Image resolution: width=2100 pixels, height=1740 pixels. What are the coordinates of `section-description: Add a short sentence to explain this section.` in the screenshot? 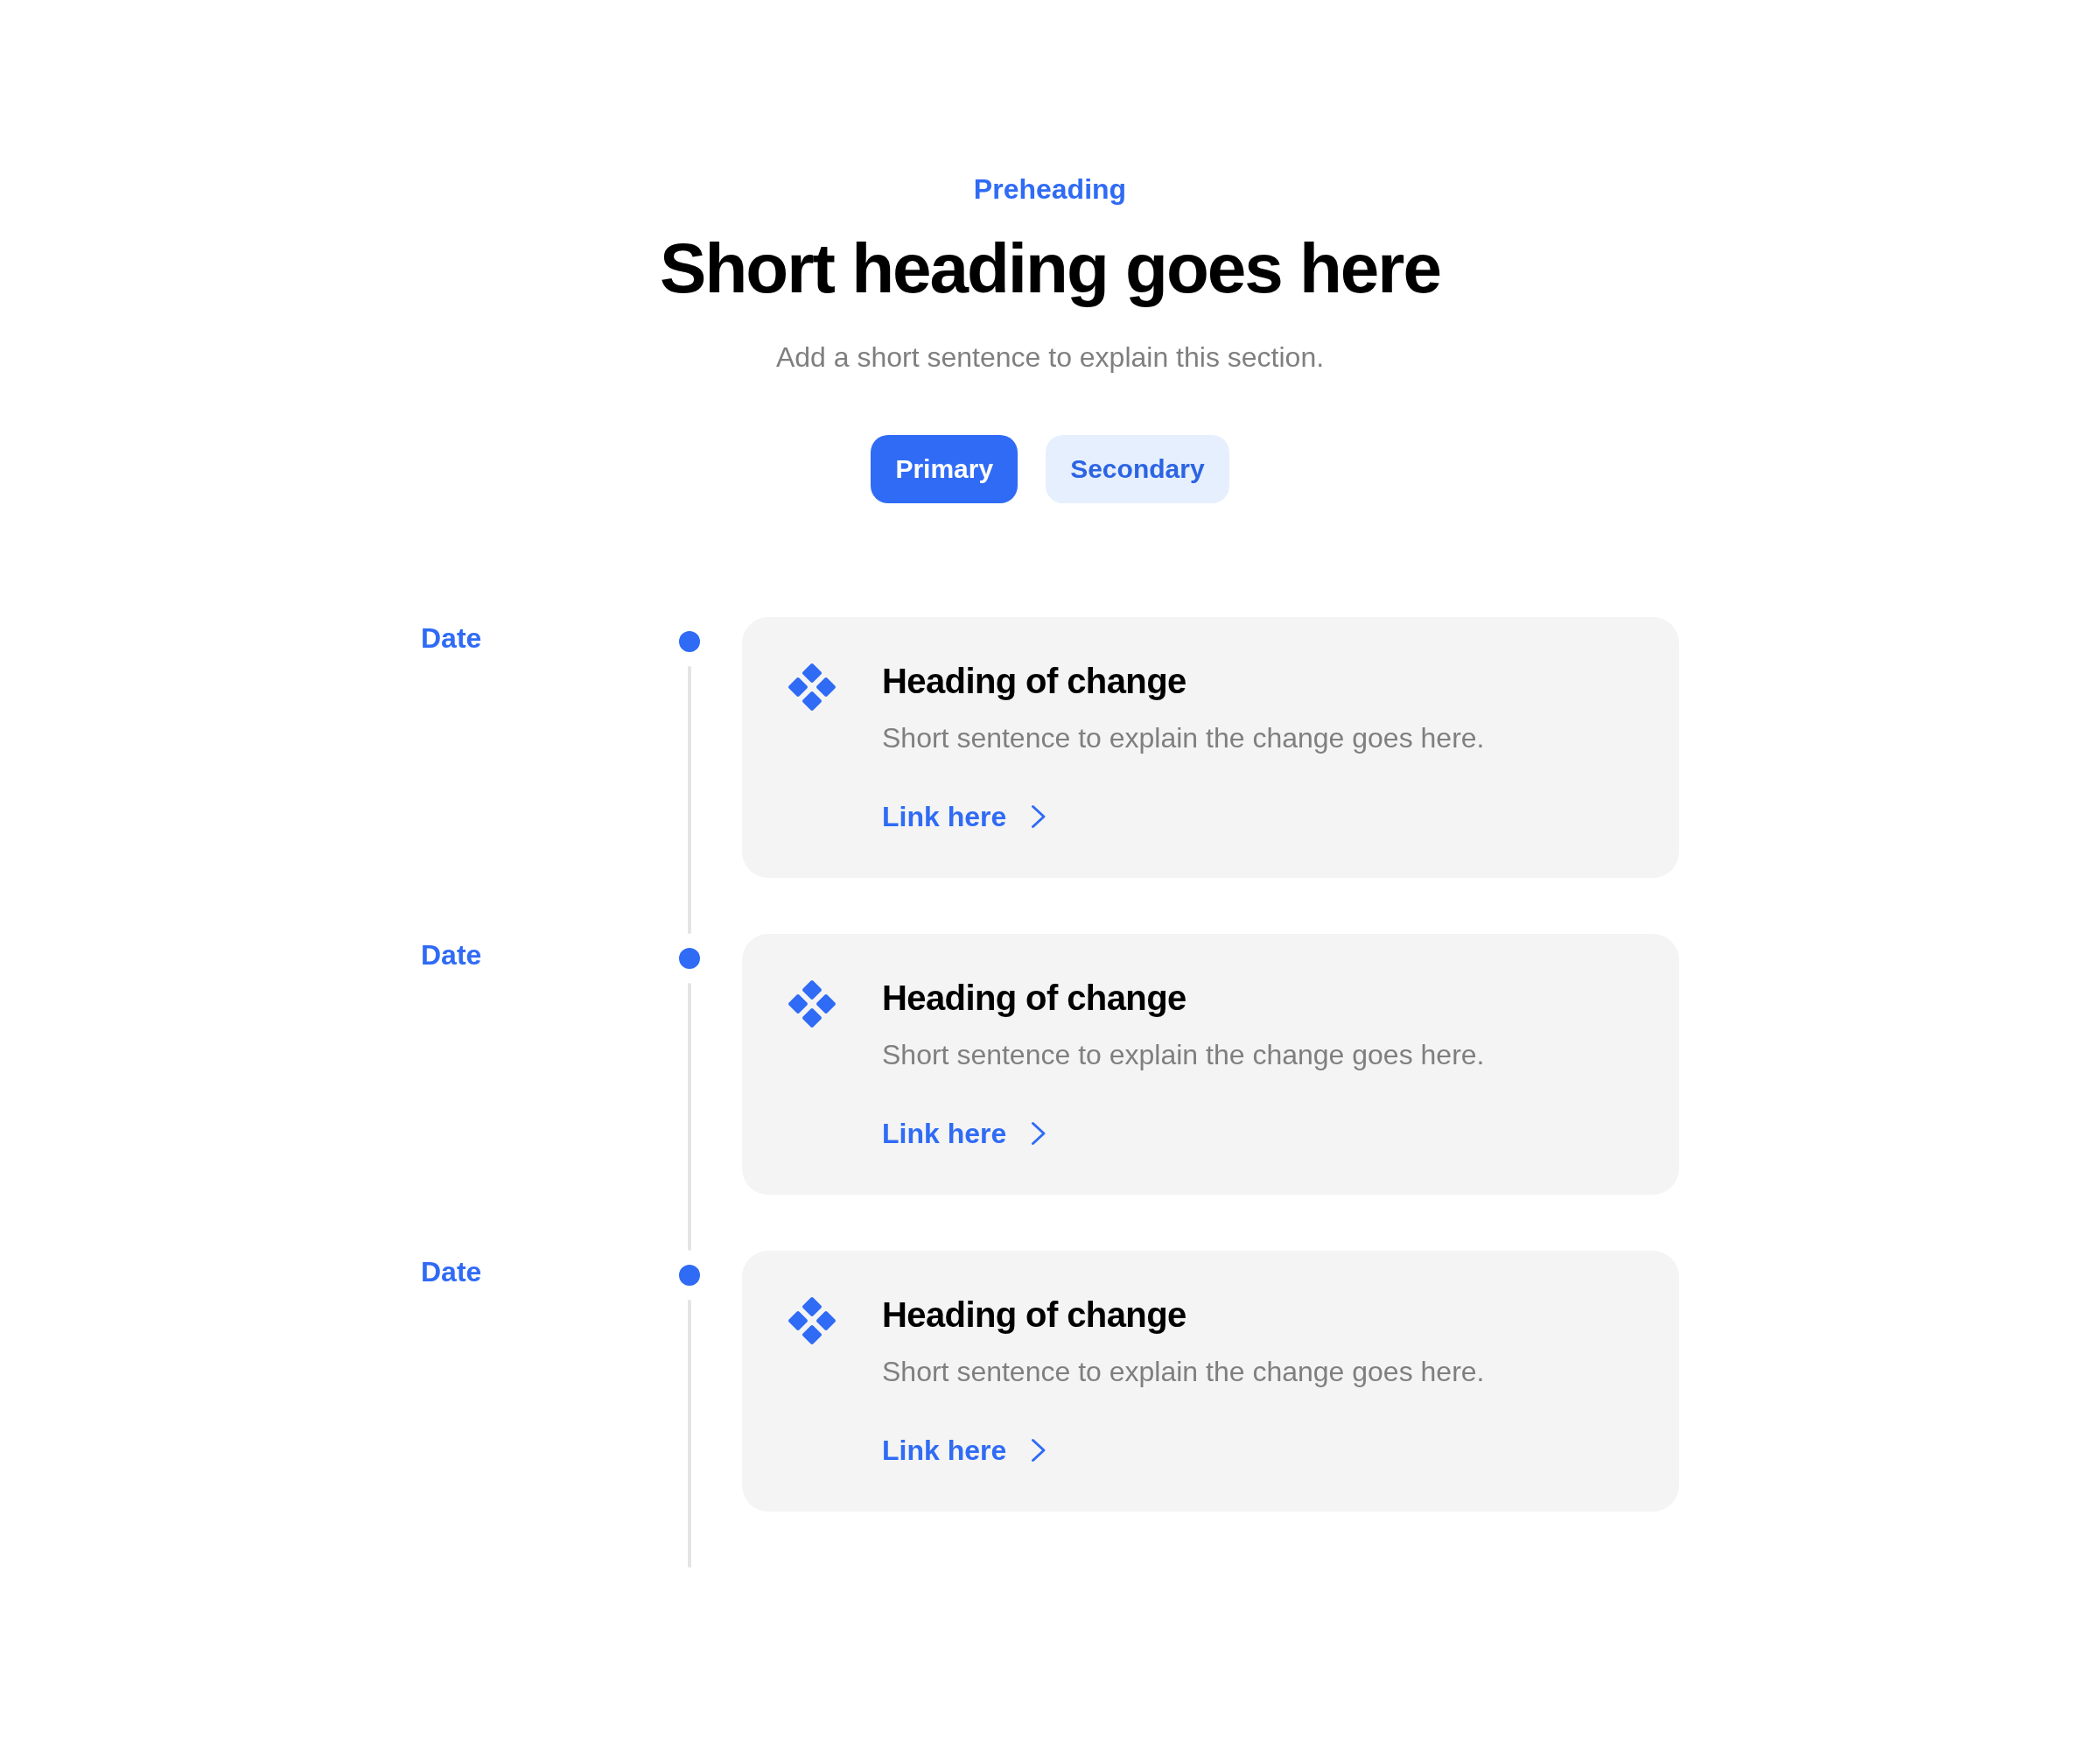 It's located at (1050, 357).